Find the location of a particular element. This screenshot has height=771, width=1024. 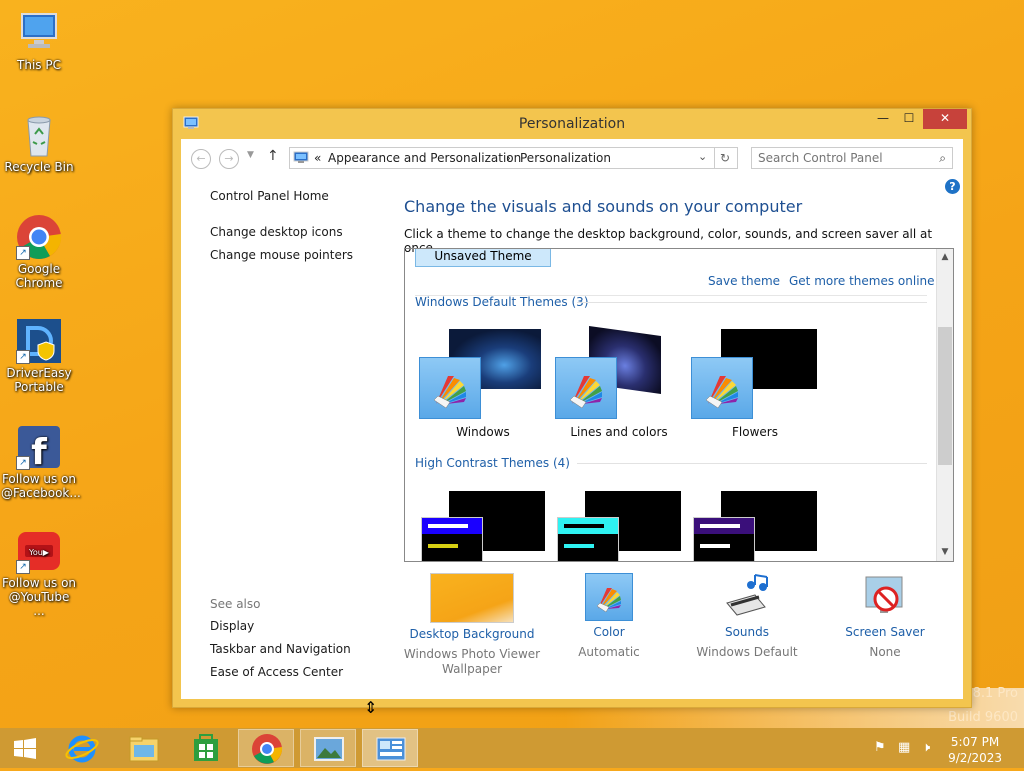

address-overflow-chevron: « is located at coordinates (317, 158).